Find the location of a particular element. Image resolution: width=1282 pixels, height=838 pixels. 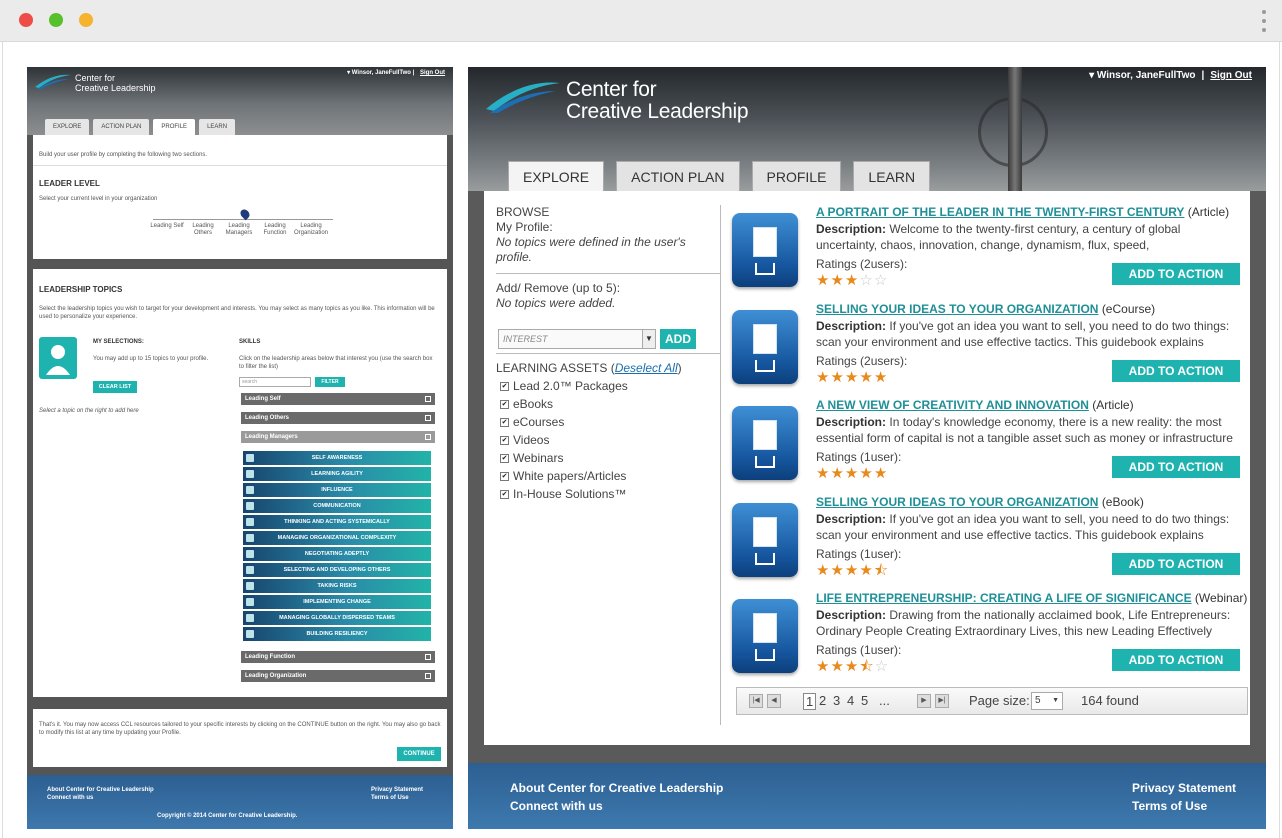

skill-item: SELF AWARENESS is located at coordinates (337, 458).